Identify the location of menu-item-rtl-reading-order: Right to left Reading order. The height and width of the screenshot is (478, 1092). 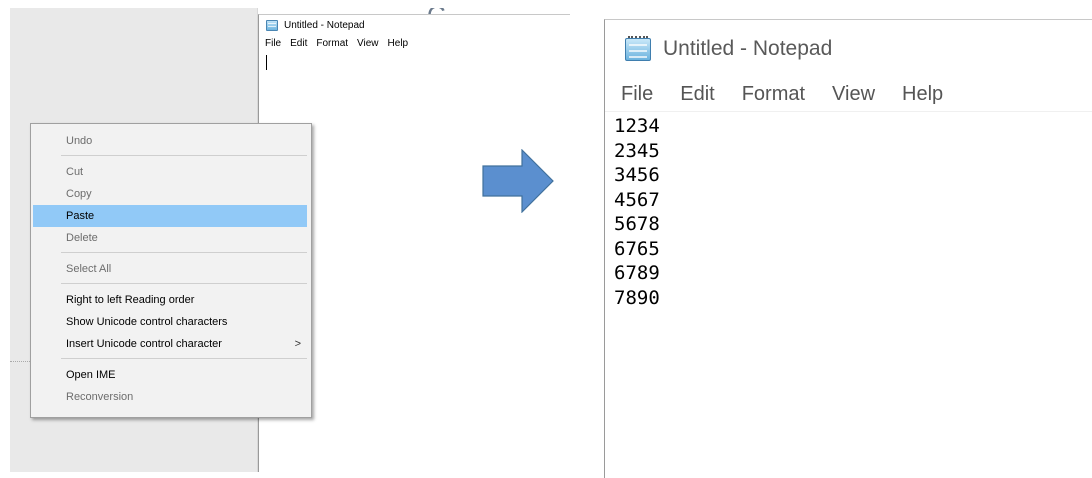
(170, 300).